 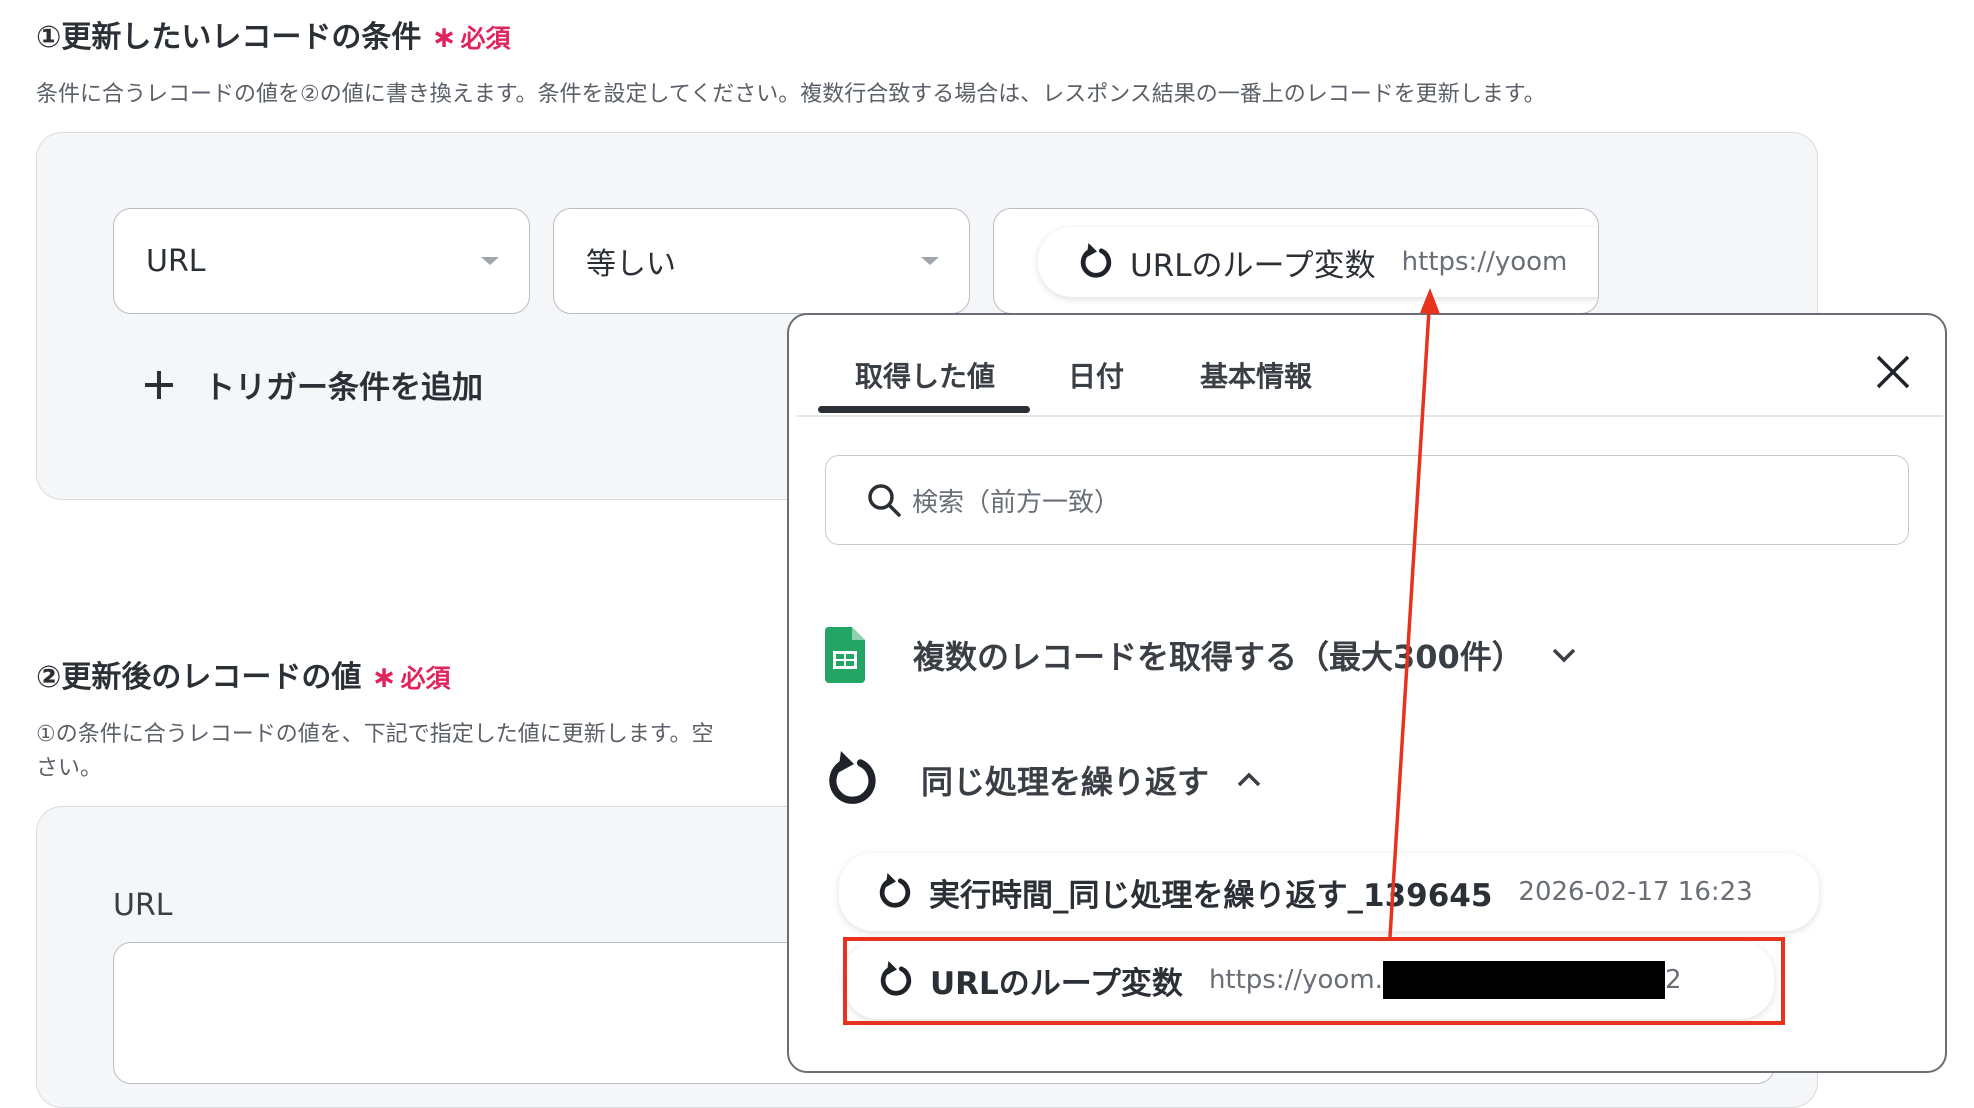 I want to click on tabs-divider, so click(x=1370, y=416).